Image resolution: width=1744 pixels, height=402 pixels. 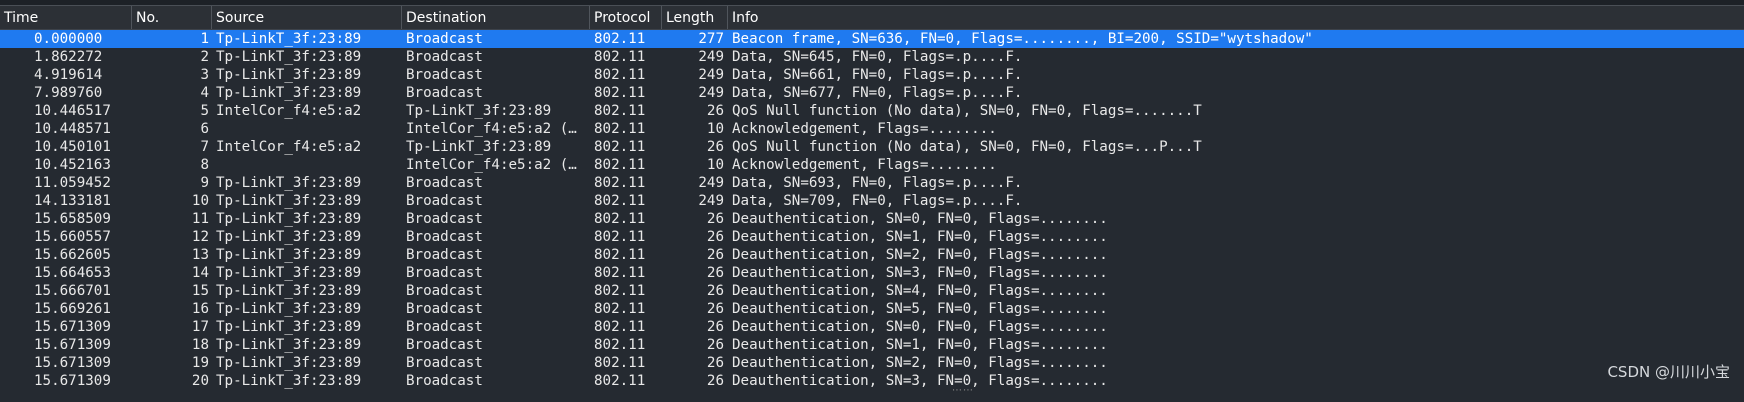 I want to click on packet-time-cell: 15.658509, so click(x=72, y=219).